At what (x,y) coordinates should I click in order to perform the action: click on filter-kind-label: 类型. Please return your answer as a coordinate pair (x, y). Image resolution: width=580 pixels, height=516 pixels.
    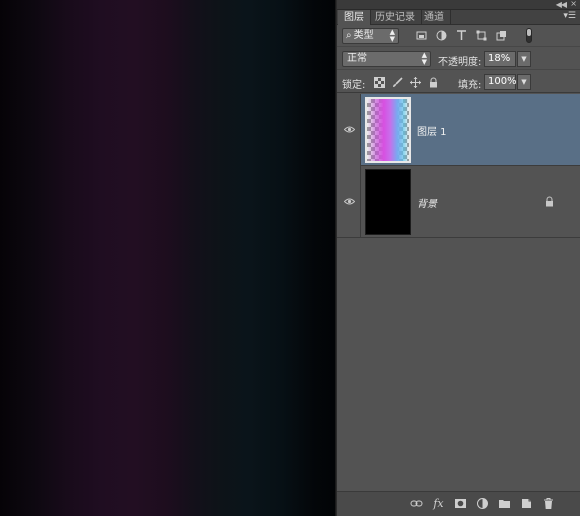
    Looking at the image, I should click on (363, 35).